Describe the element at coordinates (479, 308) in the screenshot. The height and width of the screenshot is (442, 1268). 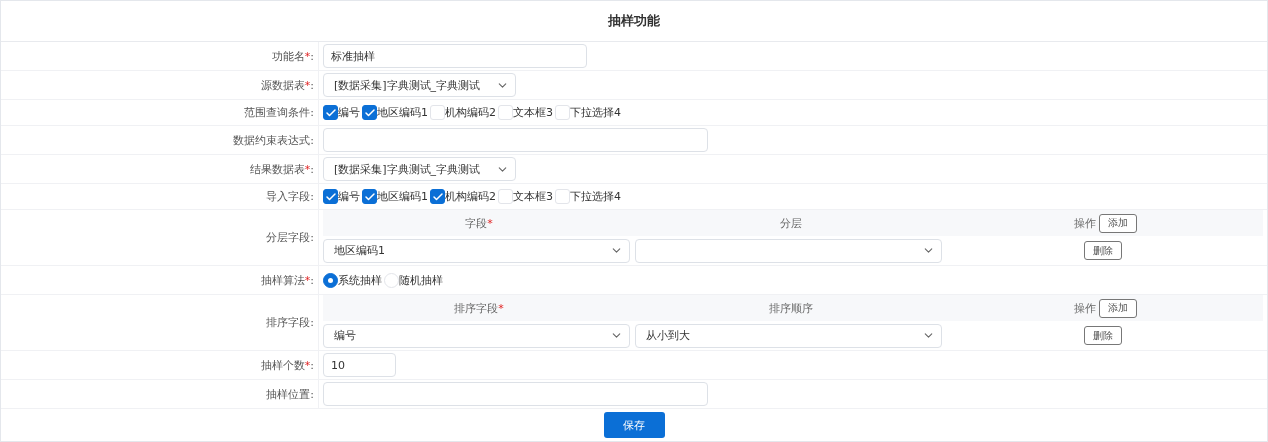
I see `column-header: 排序字段*` at that location.